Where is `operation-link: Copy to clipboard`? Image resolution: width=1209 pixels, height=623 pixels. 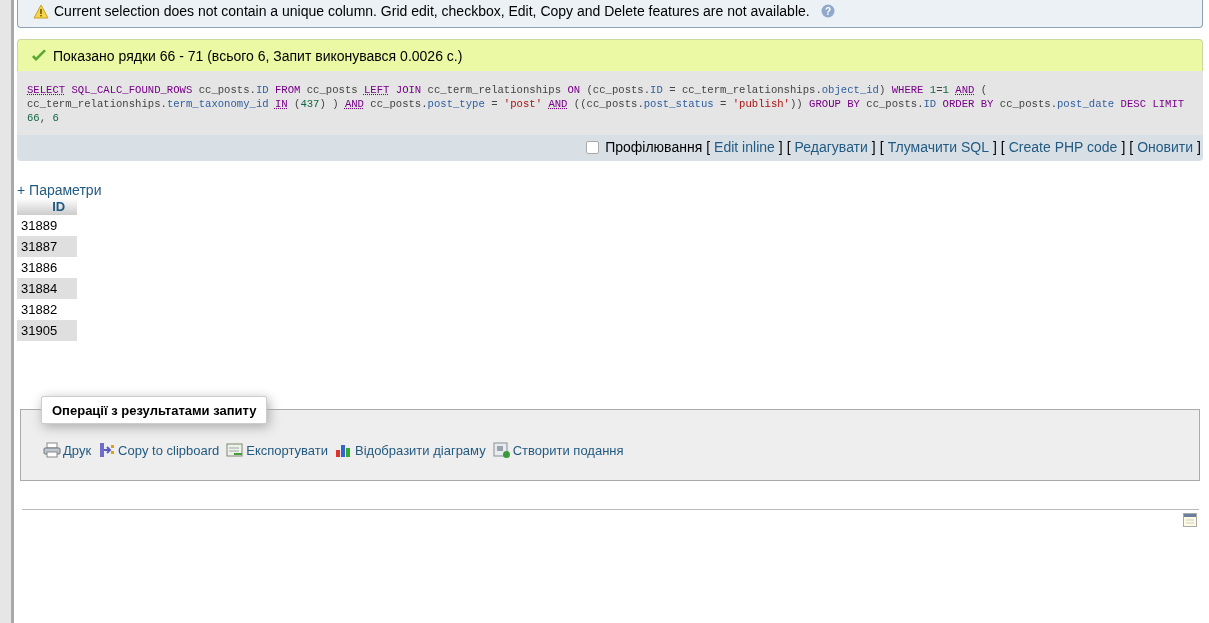
operation-link: Copy to clipboard is located at coordinates (159, 450).